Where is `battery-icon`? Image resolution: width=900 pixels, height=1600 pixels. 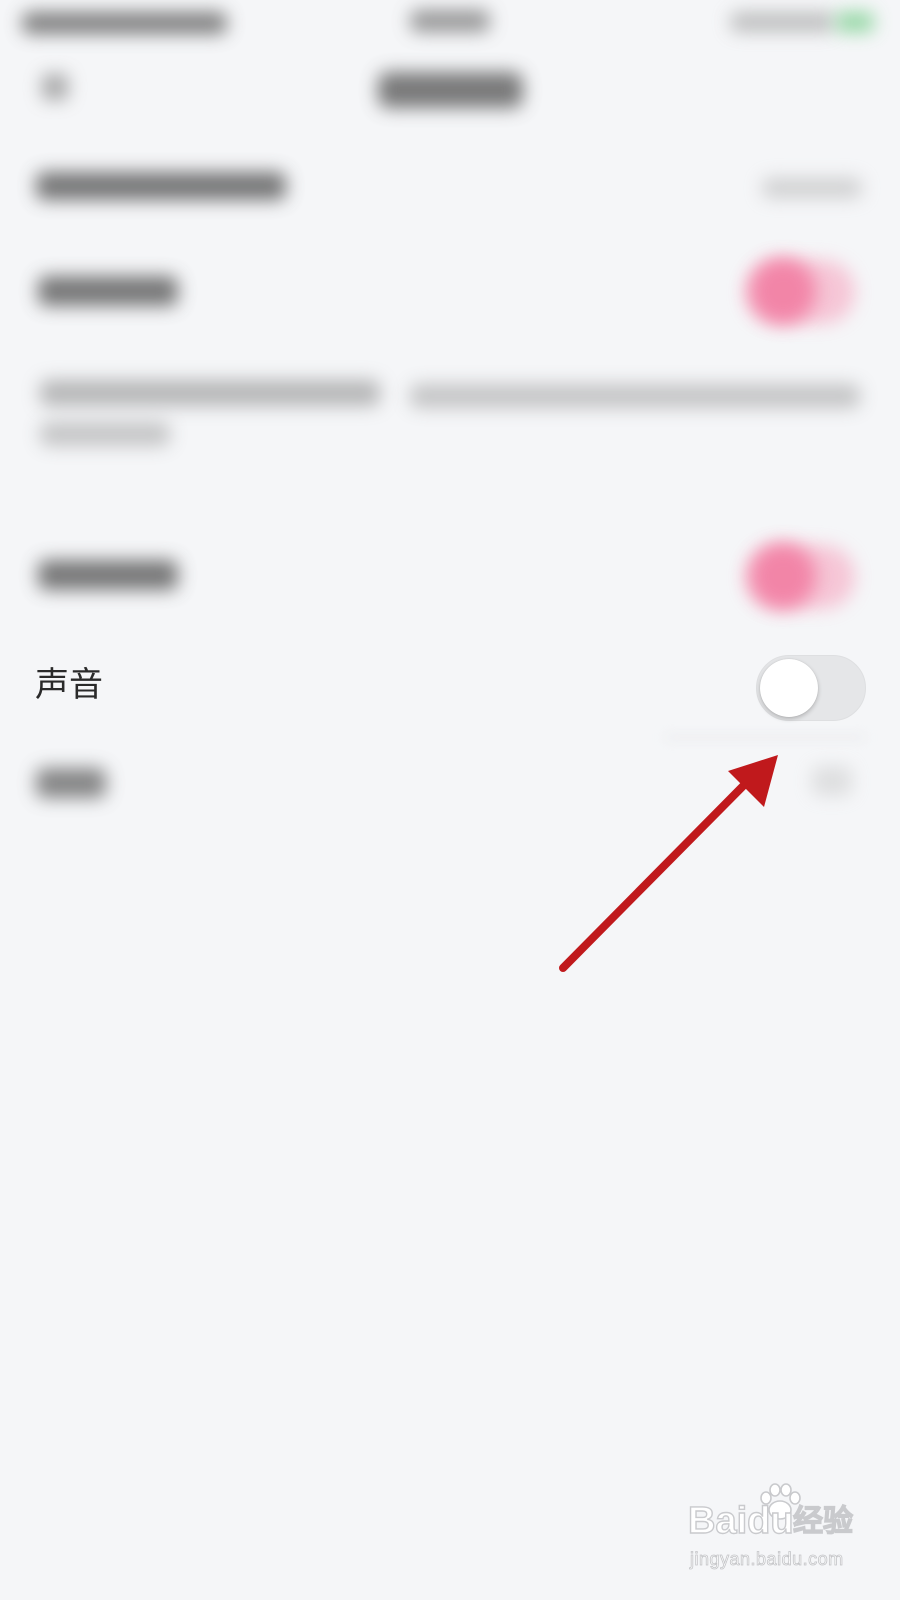 battery-icon is located at coordinates (855, 22).